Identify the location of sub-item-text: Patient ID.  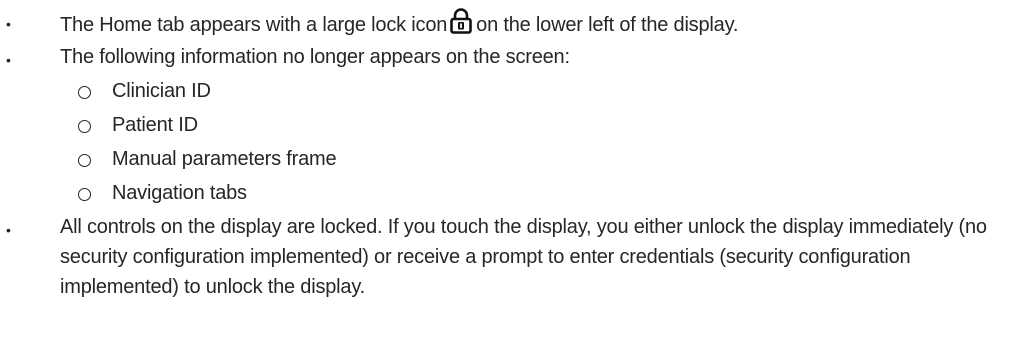
(155, 125).